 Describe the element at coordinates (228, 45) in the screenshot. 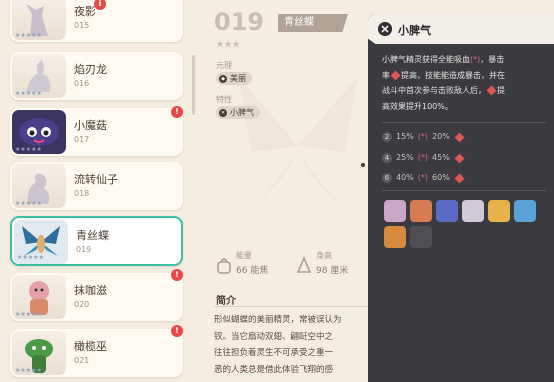

I see `rarity-stars: ★★★` at that location.